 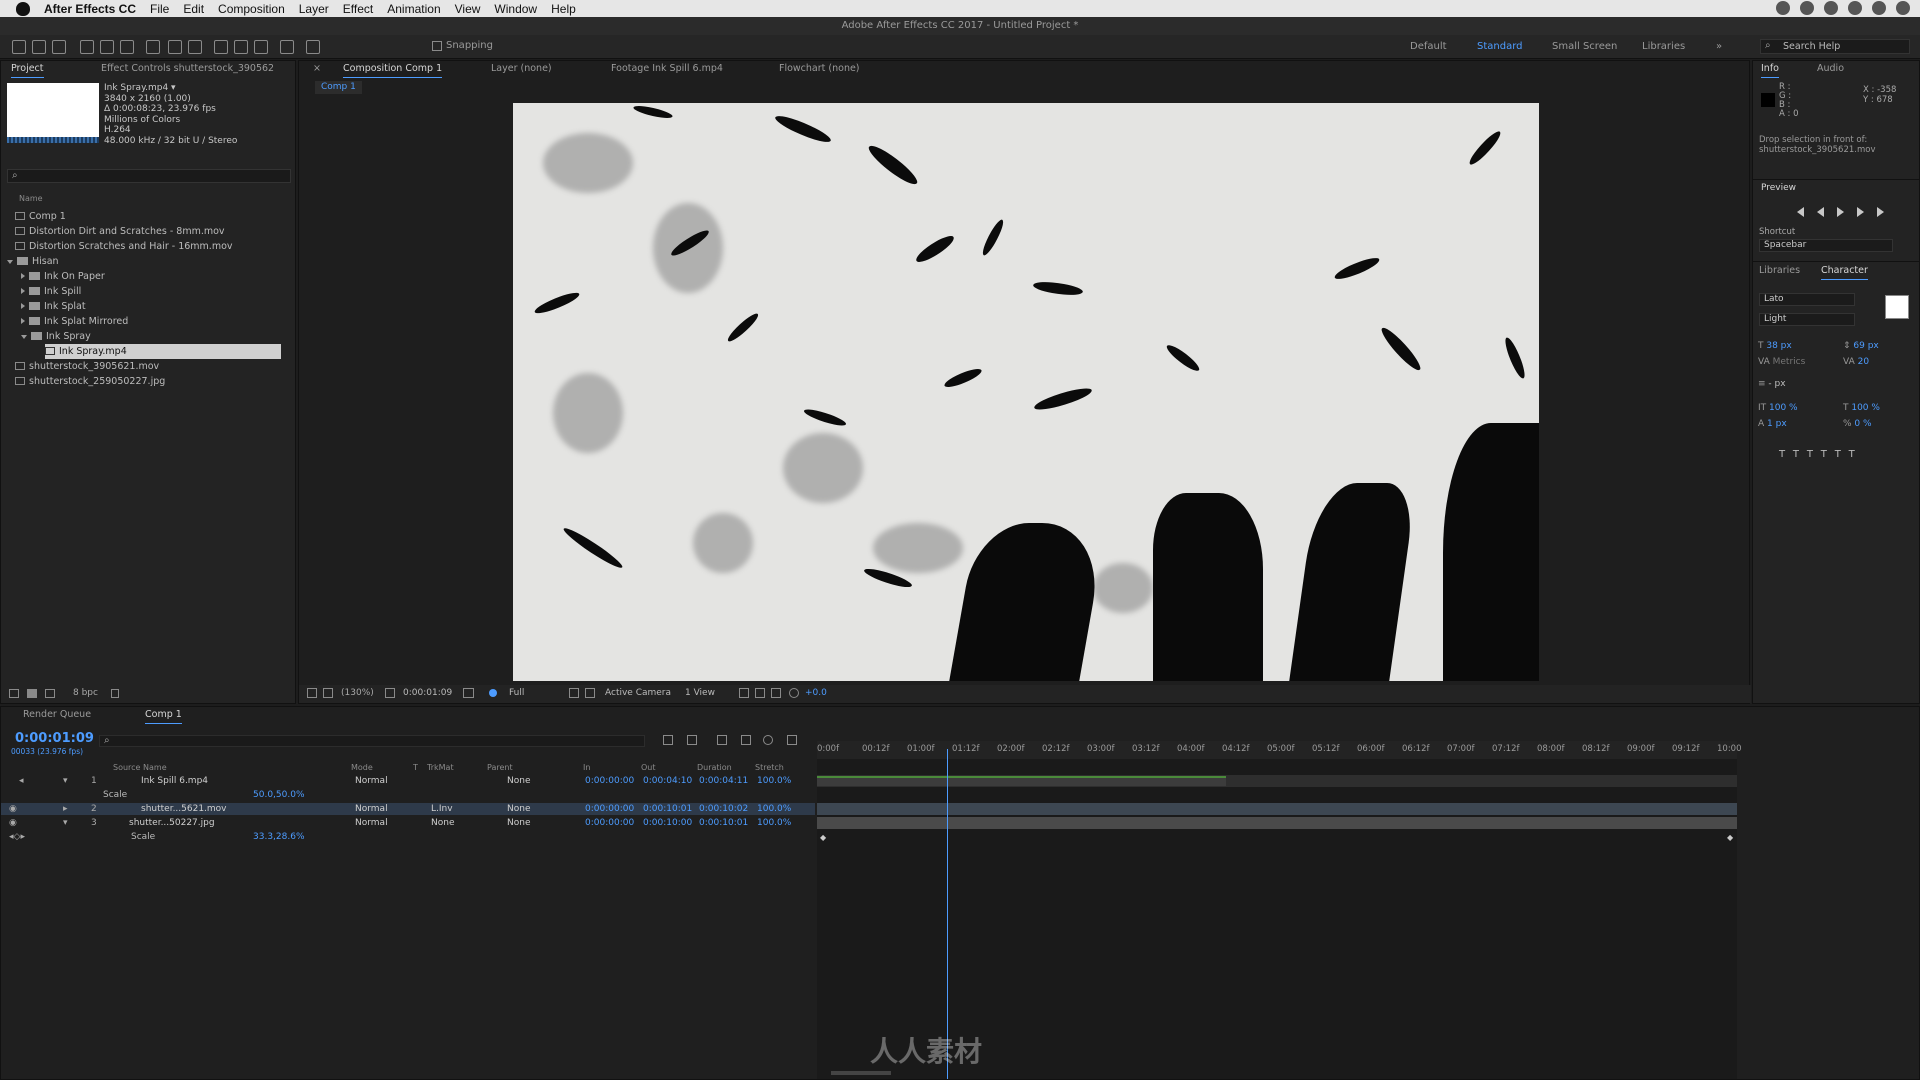 What do you see at coordinates (1584, 46) in the screenshot?
I see `workspace-small-screen: Small Screen` at bounding box center [1584, 46].